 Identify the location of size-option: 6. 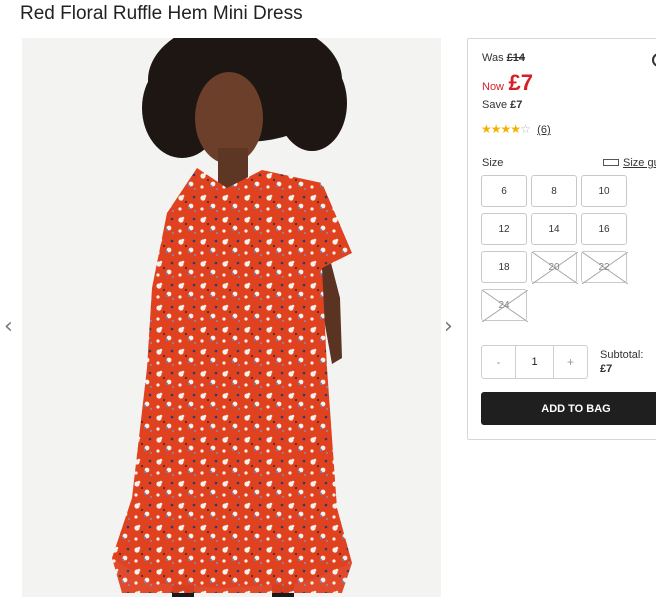
(504, 191).